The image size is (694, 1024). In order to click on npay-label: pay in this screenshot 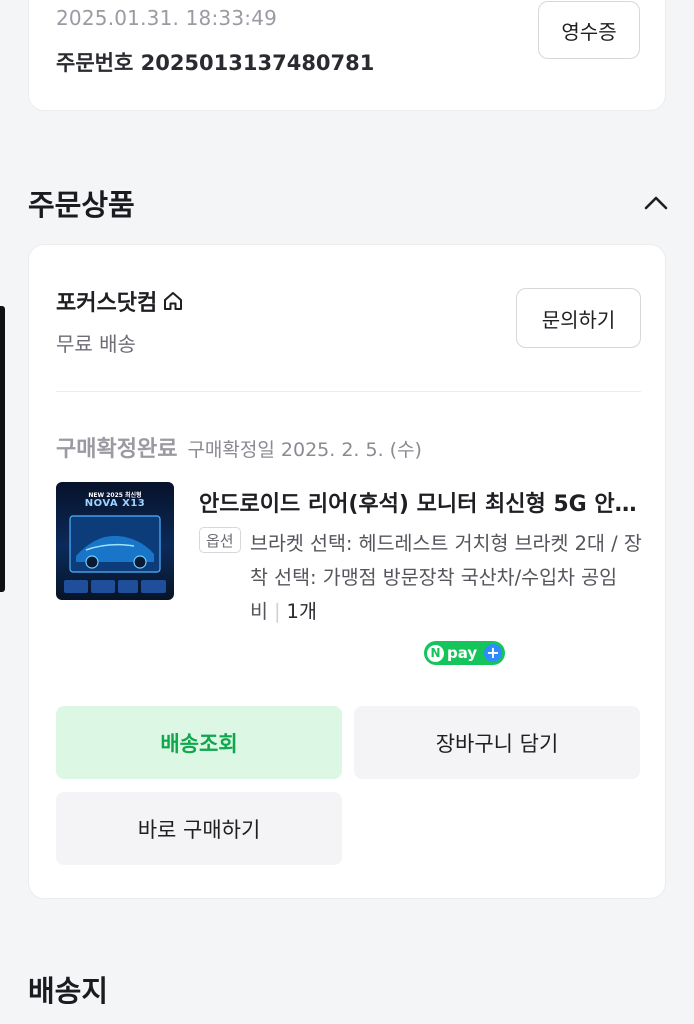, I will do `click(462, 653)`.